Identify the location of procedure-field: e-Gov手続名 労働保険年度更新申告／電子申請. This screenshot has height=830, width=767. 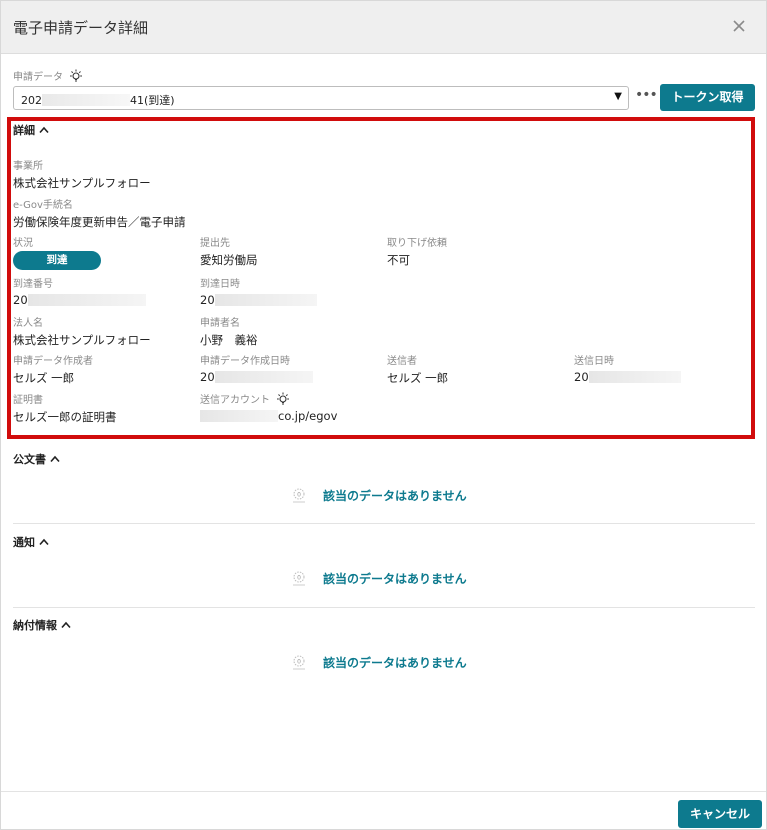
(99, 213).